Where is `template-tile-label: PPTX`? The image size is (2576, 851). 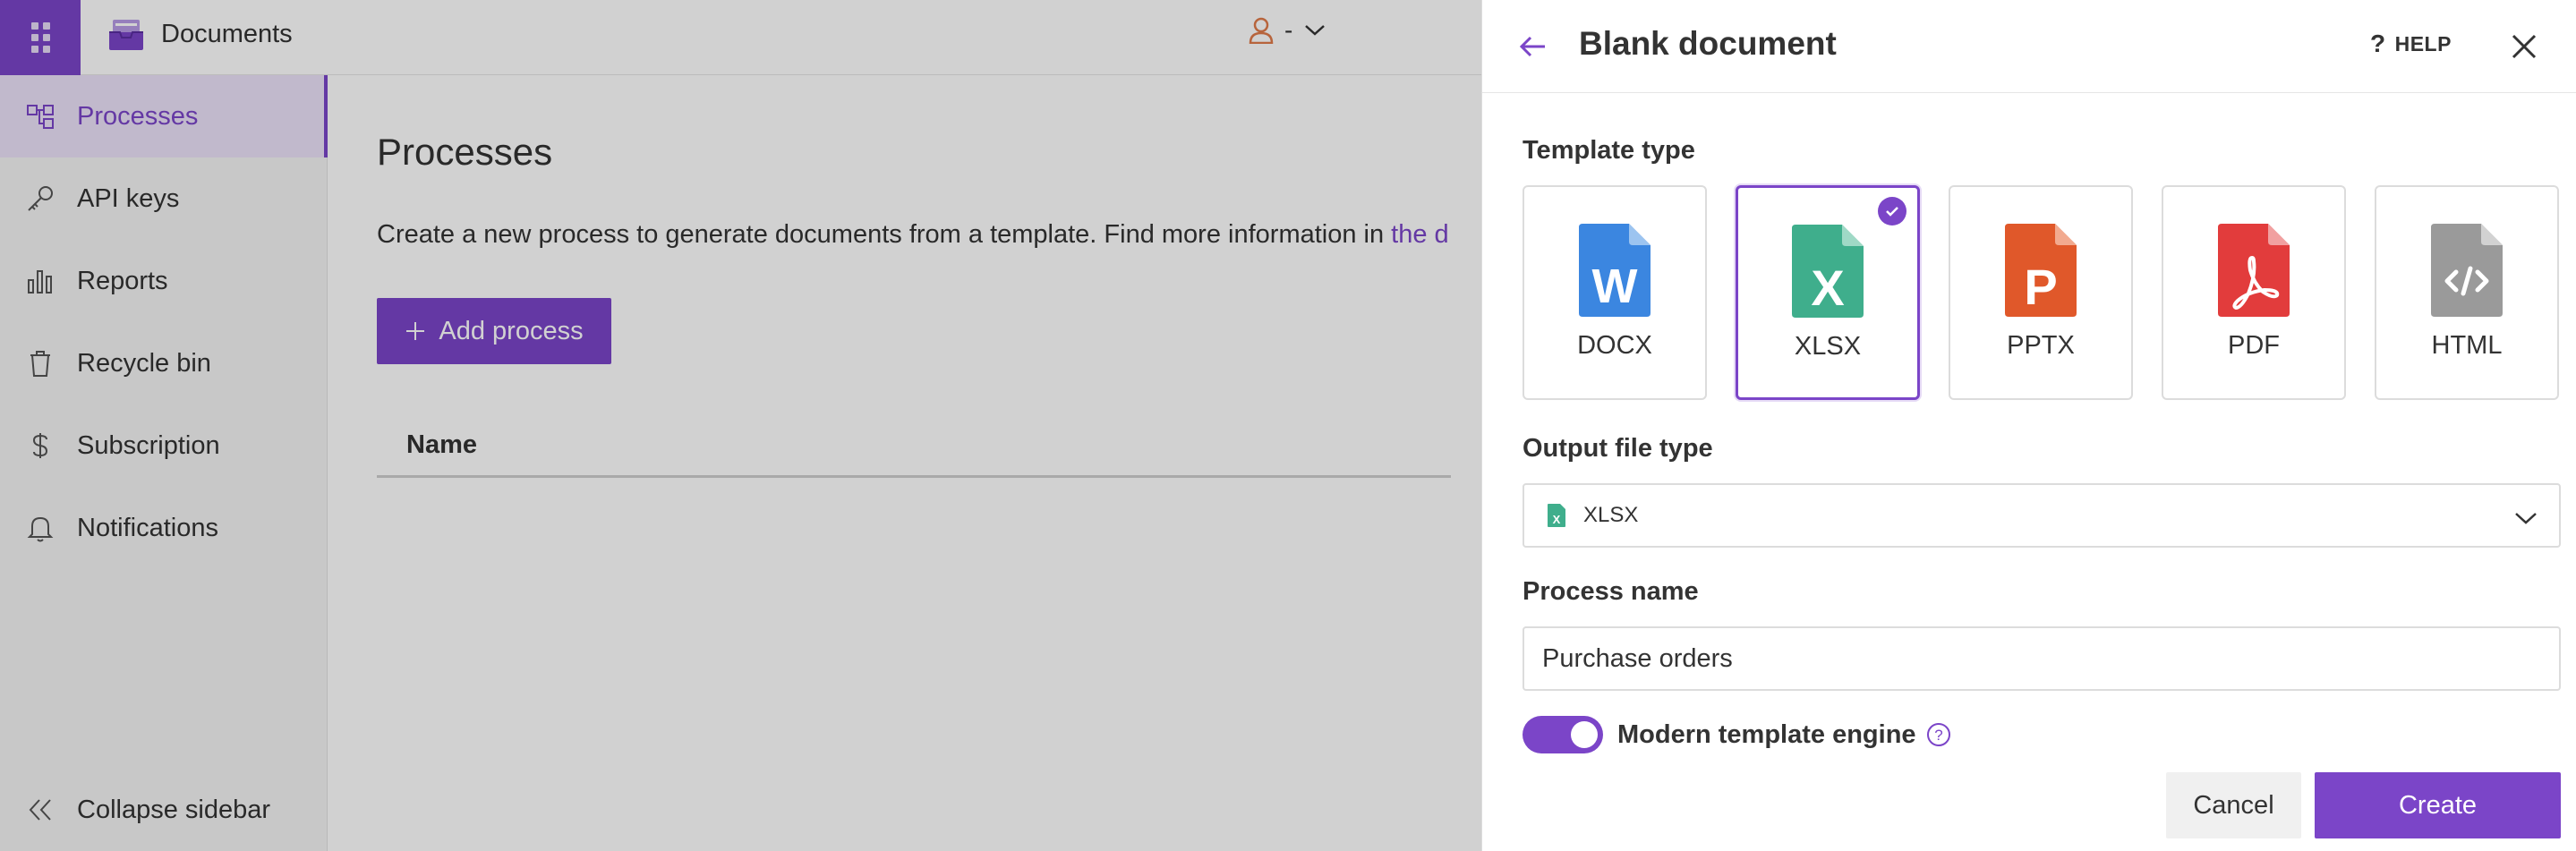
template-tile-label: PPTX is located at coordinates (2041, 345).